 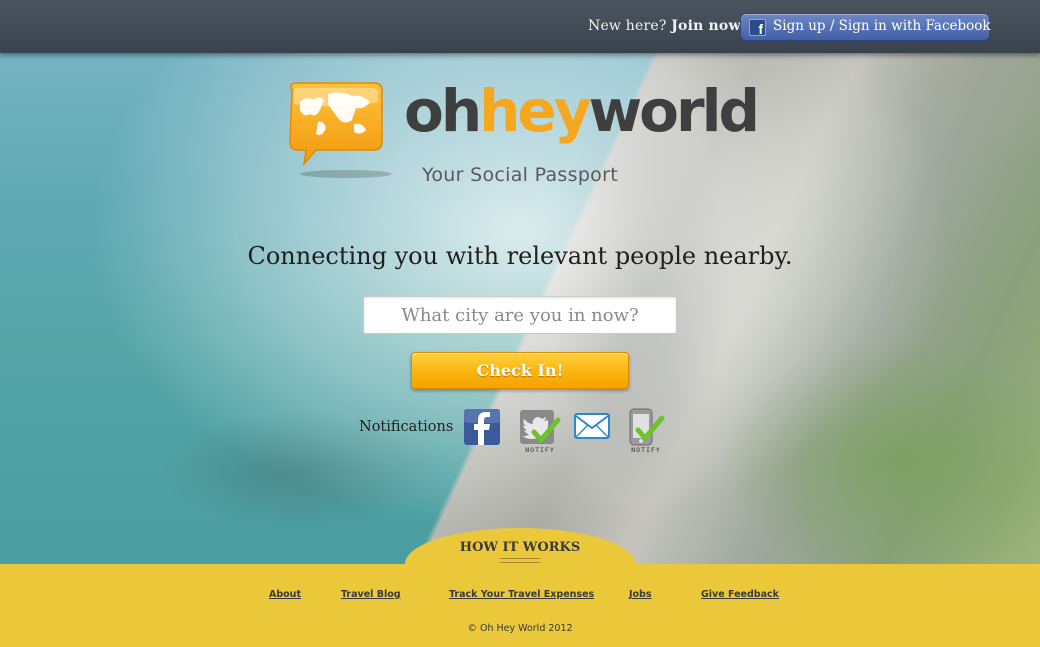 I want to click on logo-globe-bubble-icon, so click(x=340, y=130).